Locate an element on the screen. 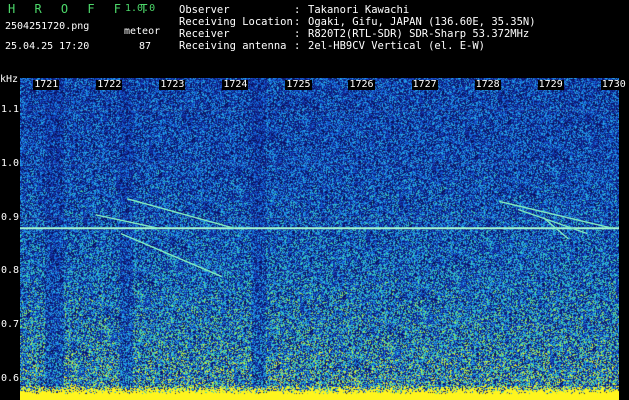  receiver-key: Receiver is located at coordinates (204, 34).